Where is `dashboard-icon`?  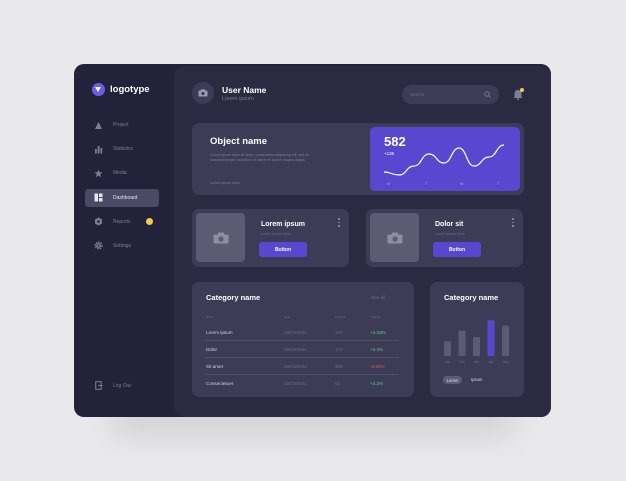
dashboard-icon is located at coordinates (98, 197).